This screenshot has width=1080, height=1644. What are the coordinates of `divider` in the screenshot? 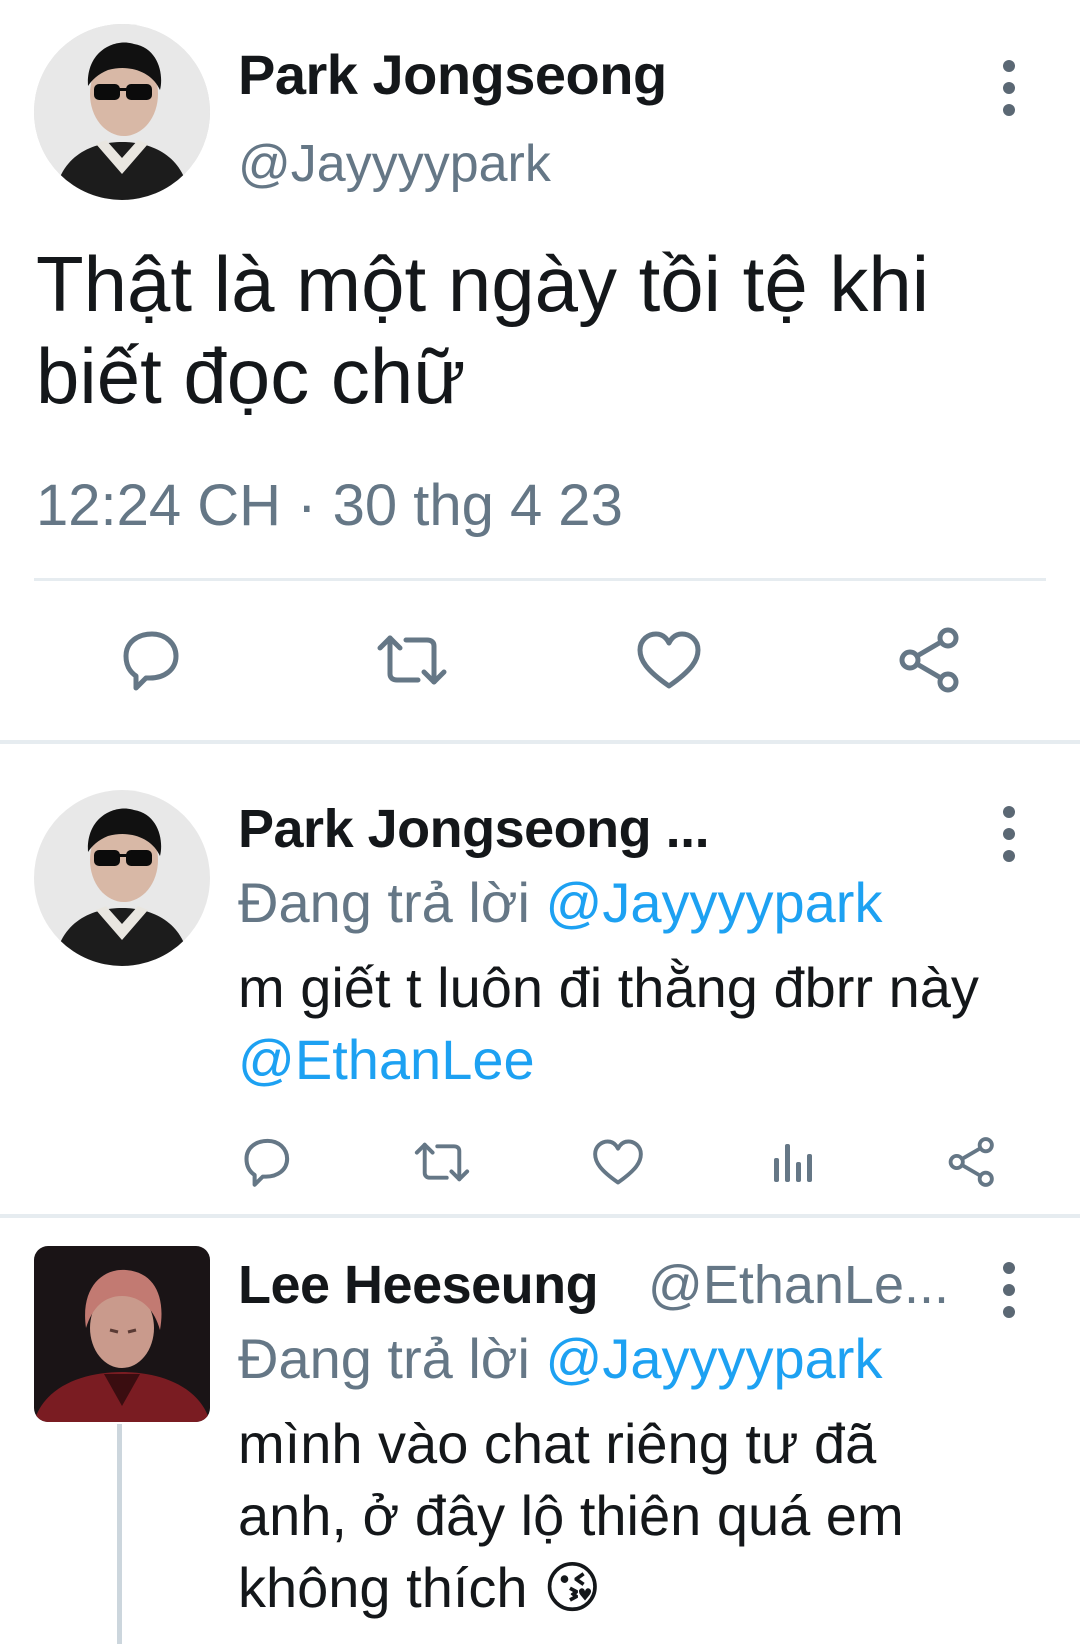 It's located at (540, 579).